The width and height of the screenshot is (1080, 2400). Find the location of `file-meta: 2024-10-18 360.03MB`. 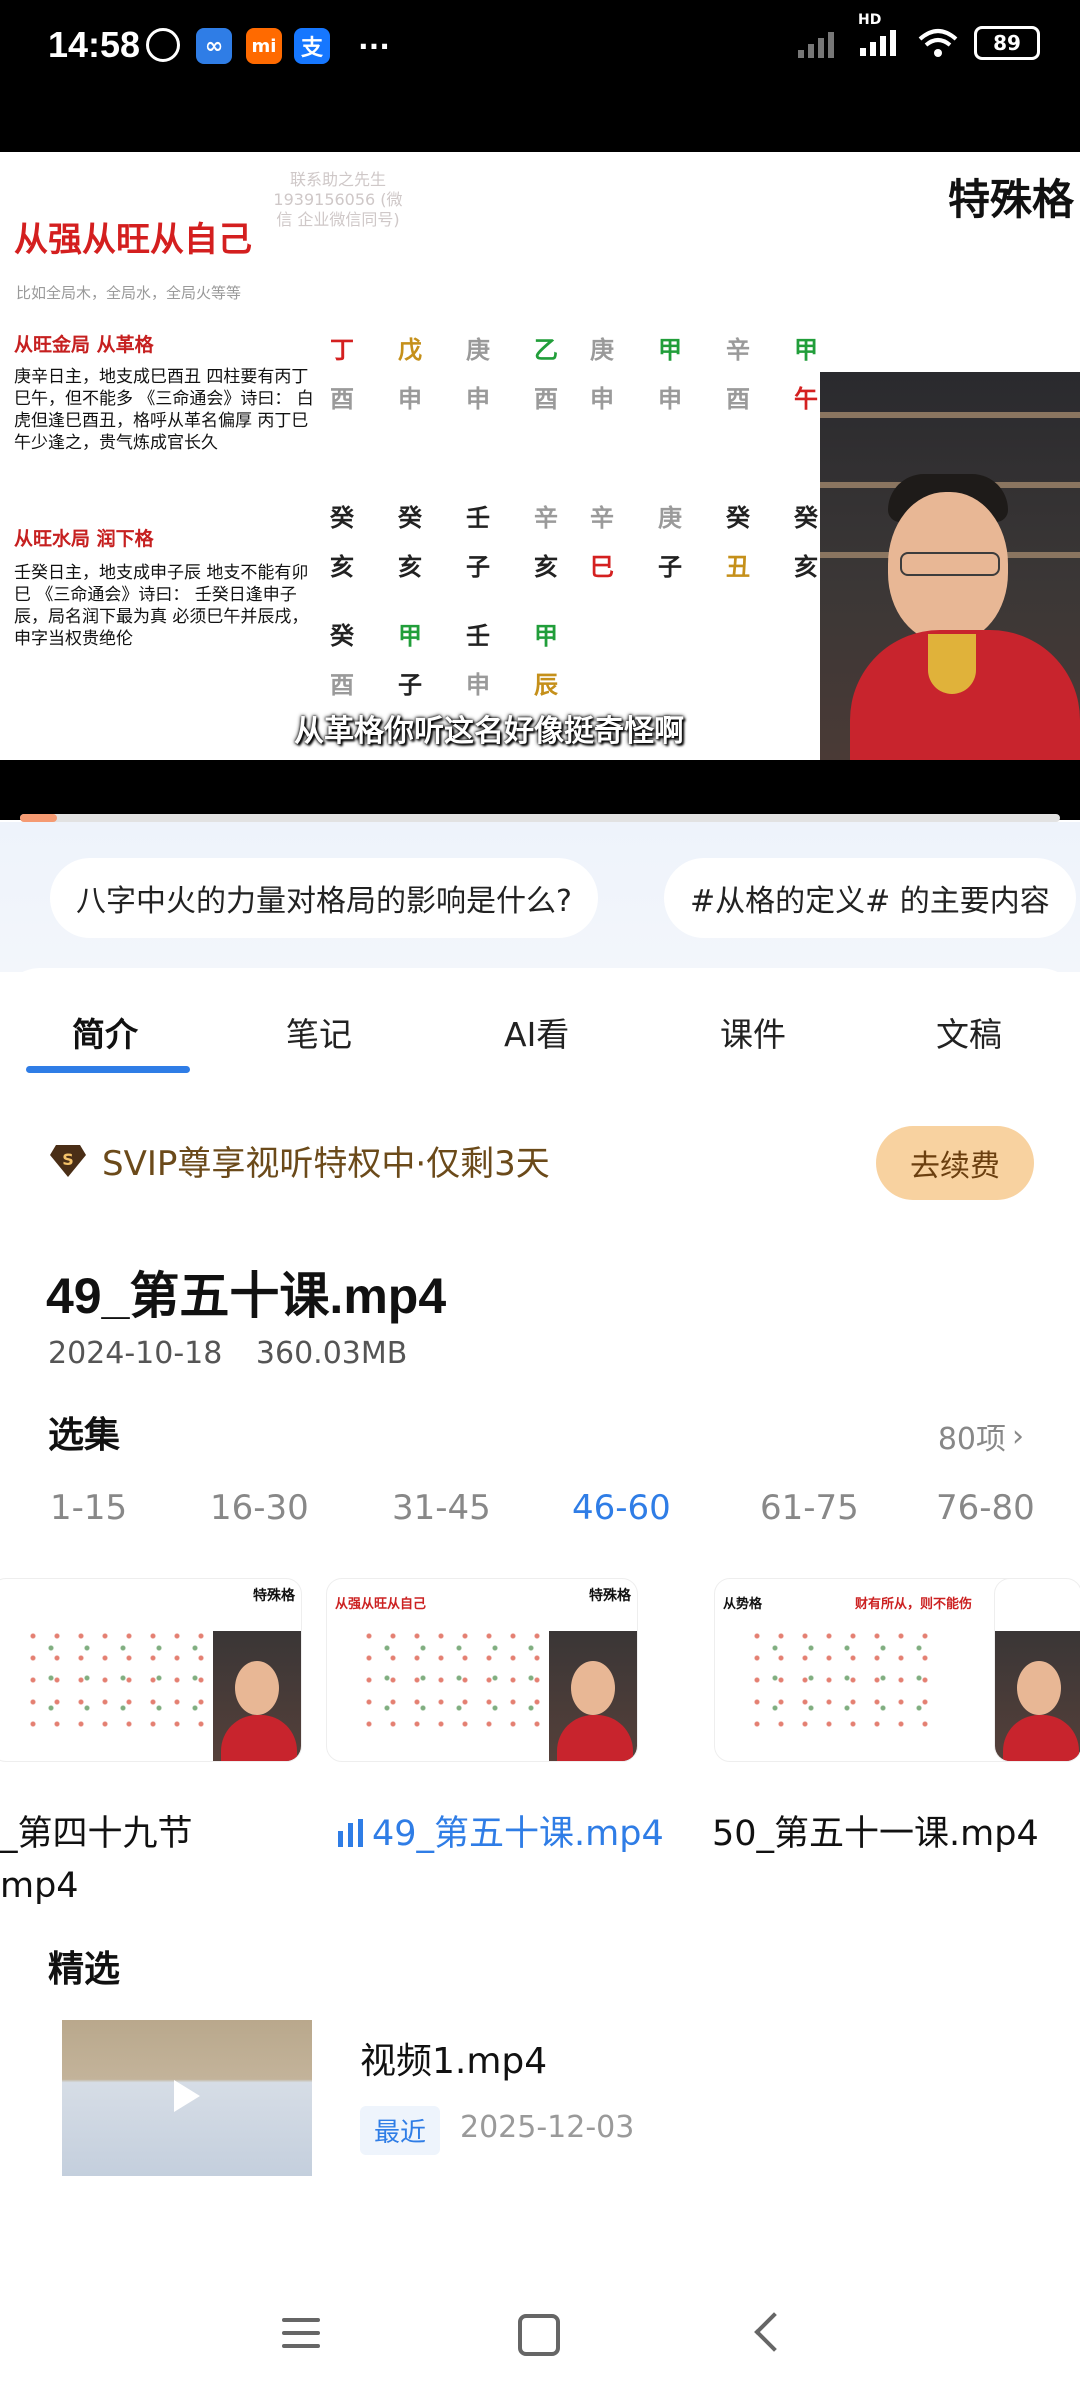

file-meta: 2024-10-18 360.03MB is located at coordinates (239, 1353).